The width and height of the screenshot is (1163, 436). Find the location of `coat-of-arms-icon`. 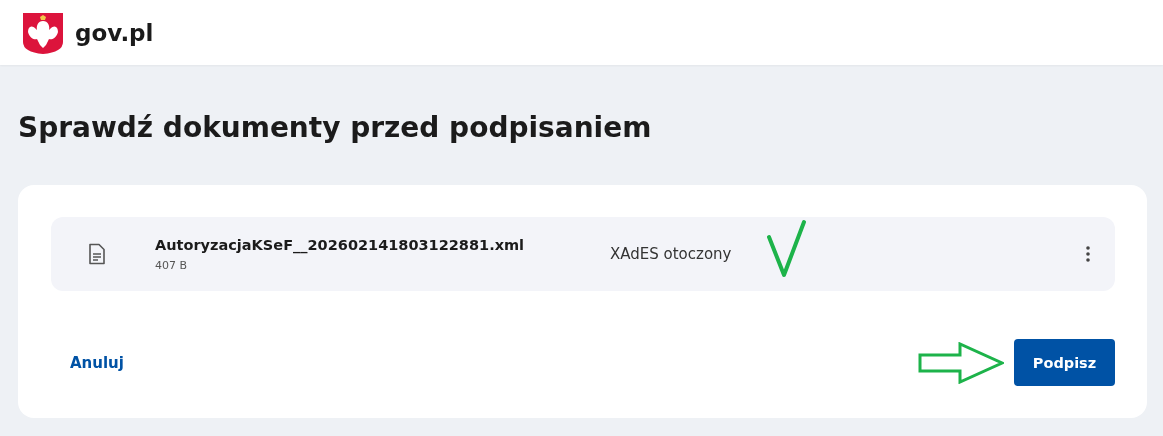

coat-of-arms-icon is located at coordinates (43, 32).